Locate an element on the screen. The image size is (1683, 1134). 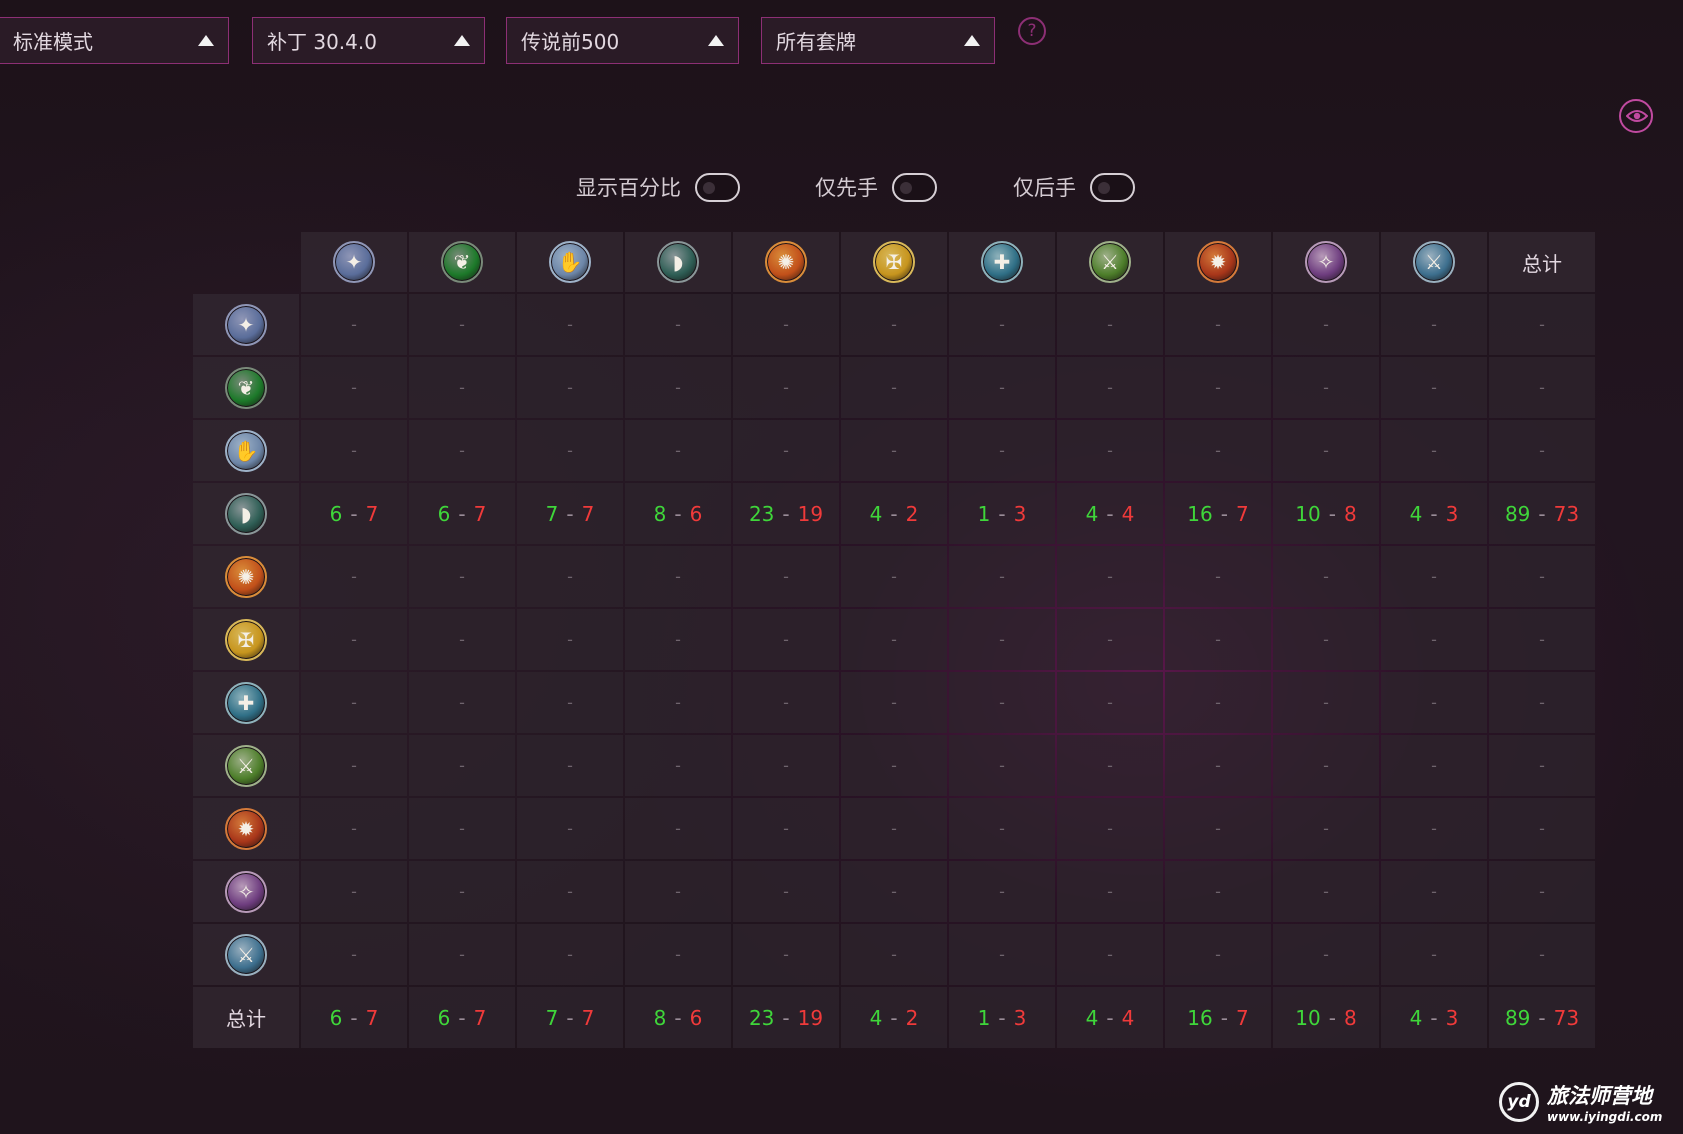
matchup-cell: 4-3 is located at coordinates (1434, 513).